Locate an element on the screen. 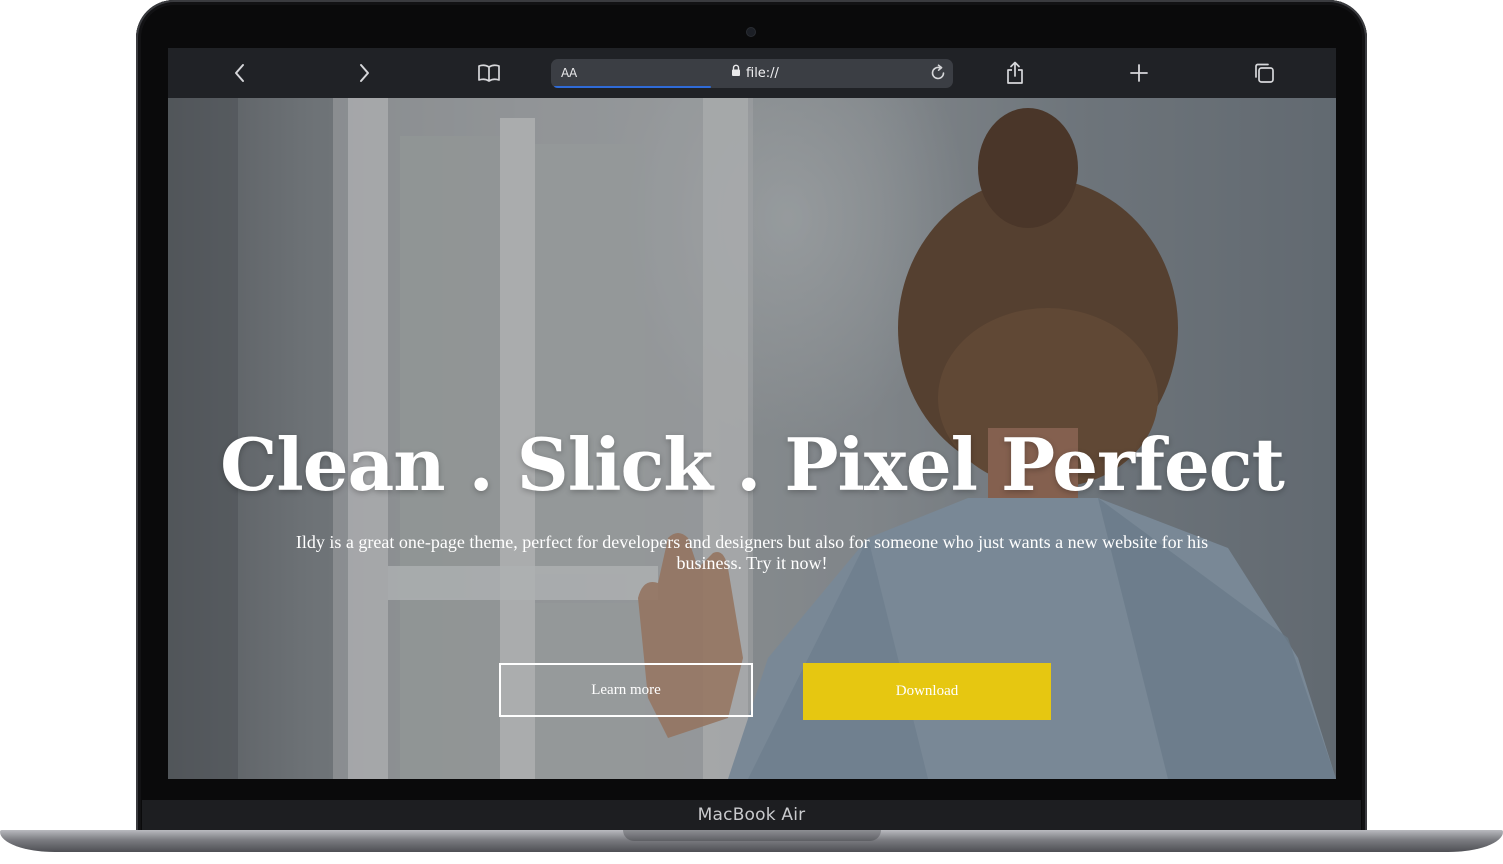 The width and height of the screenshot is (1503, 864). hero-buttons: Learn more Download is located at coordinates (752, 692).